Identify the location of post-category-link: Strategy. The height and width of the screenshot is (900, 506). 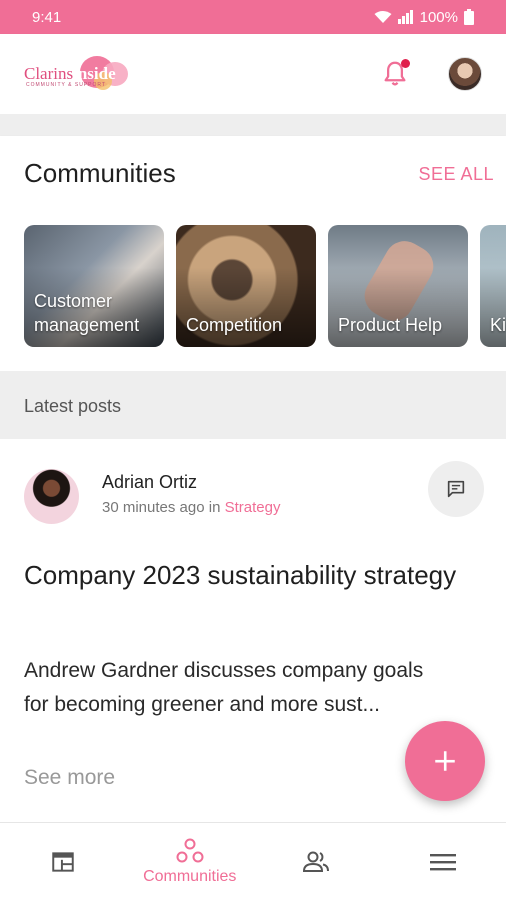
(253, 507).